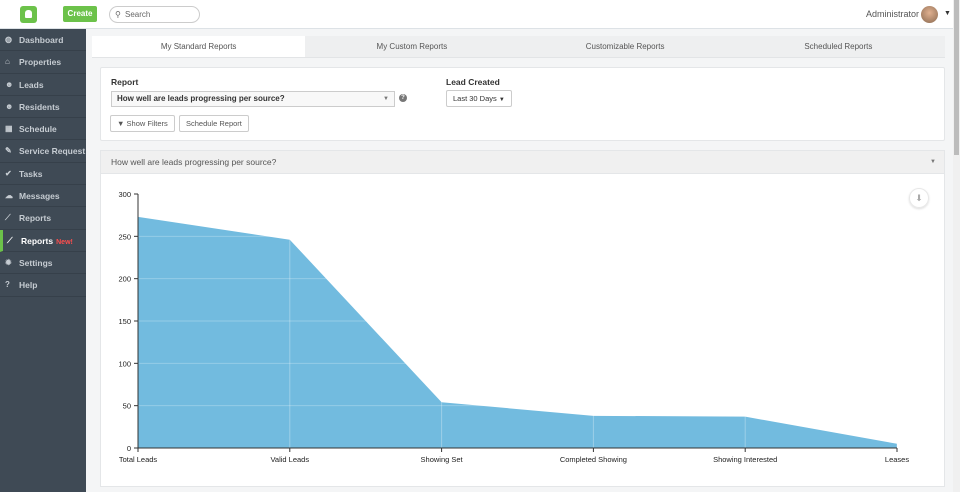  I want to click on sidebar-item-label: Leads, so click(31, 84).